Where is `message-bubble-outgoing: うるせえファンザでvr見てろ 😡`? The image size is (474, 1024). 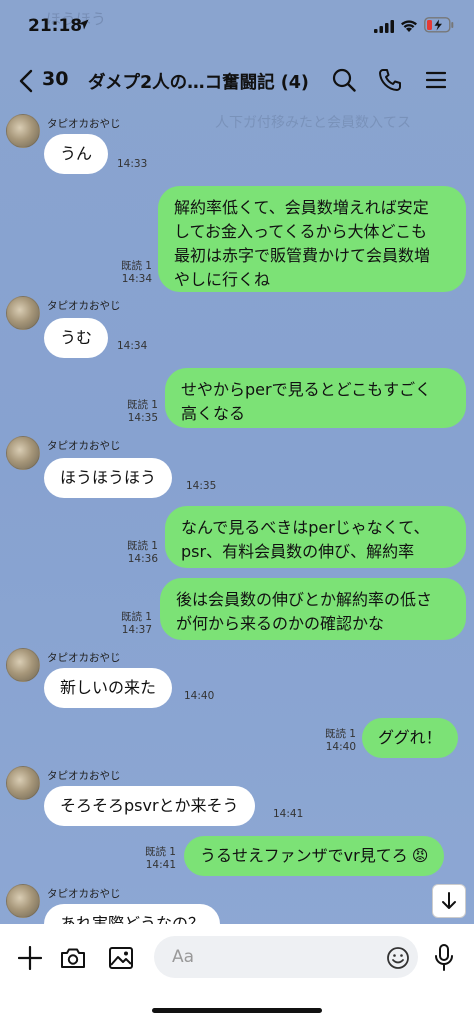 message-bubble-outgoing: うるせえファンザでvr見てろ 😡 is located at coordinates (314, 856).